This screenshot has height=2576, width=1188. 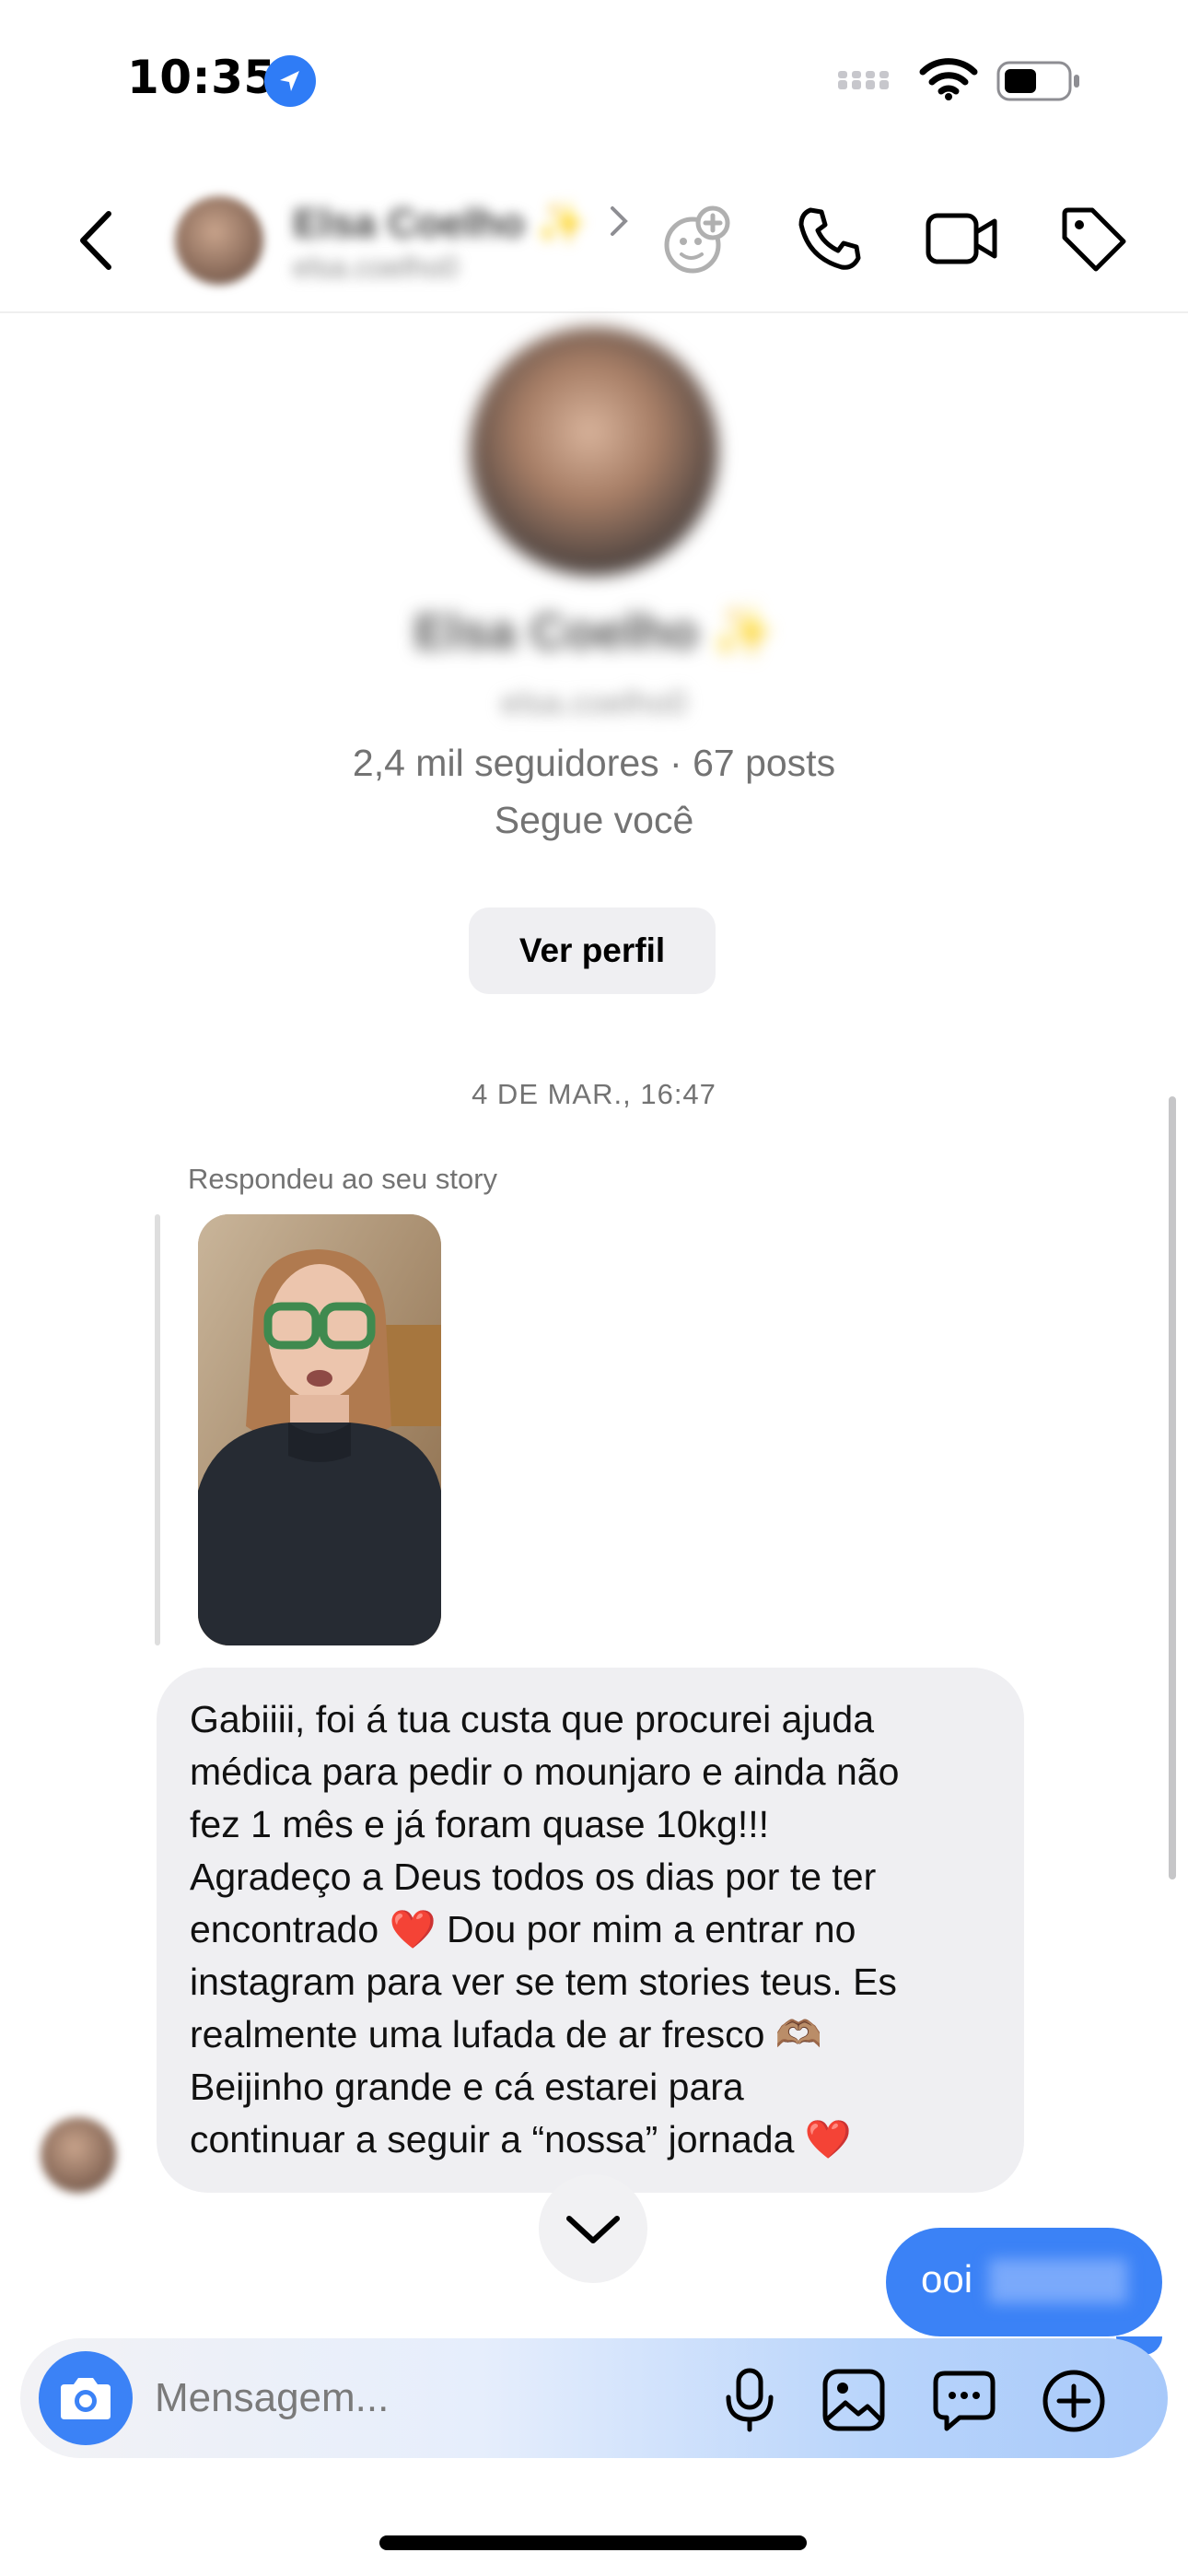 I want to click on message-line: realmente uma lufada de ar fresco 🫶🏽, so click(x=506, y=2034).